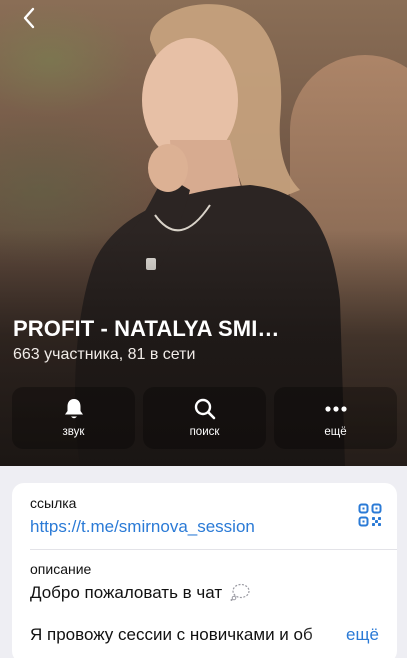  I want to click on search-button: поиск, so click(204, 418).